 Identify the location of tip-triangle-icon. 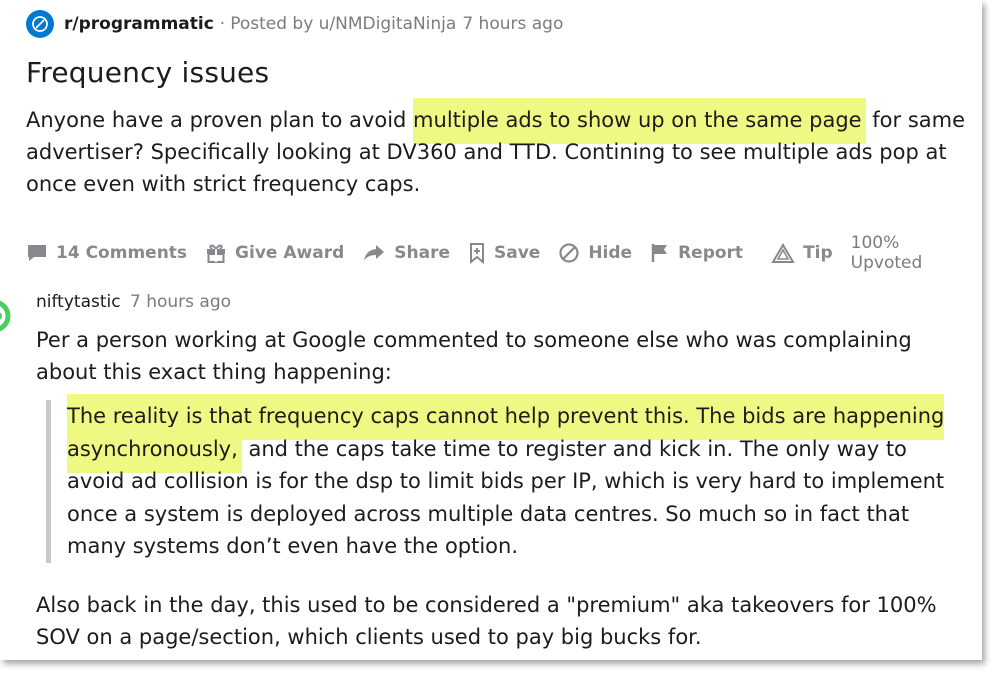
(783, 253).